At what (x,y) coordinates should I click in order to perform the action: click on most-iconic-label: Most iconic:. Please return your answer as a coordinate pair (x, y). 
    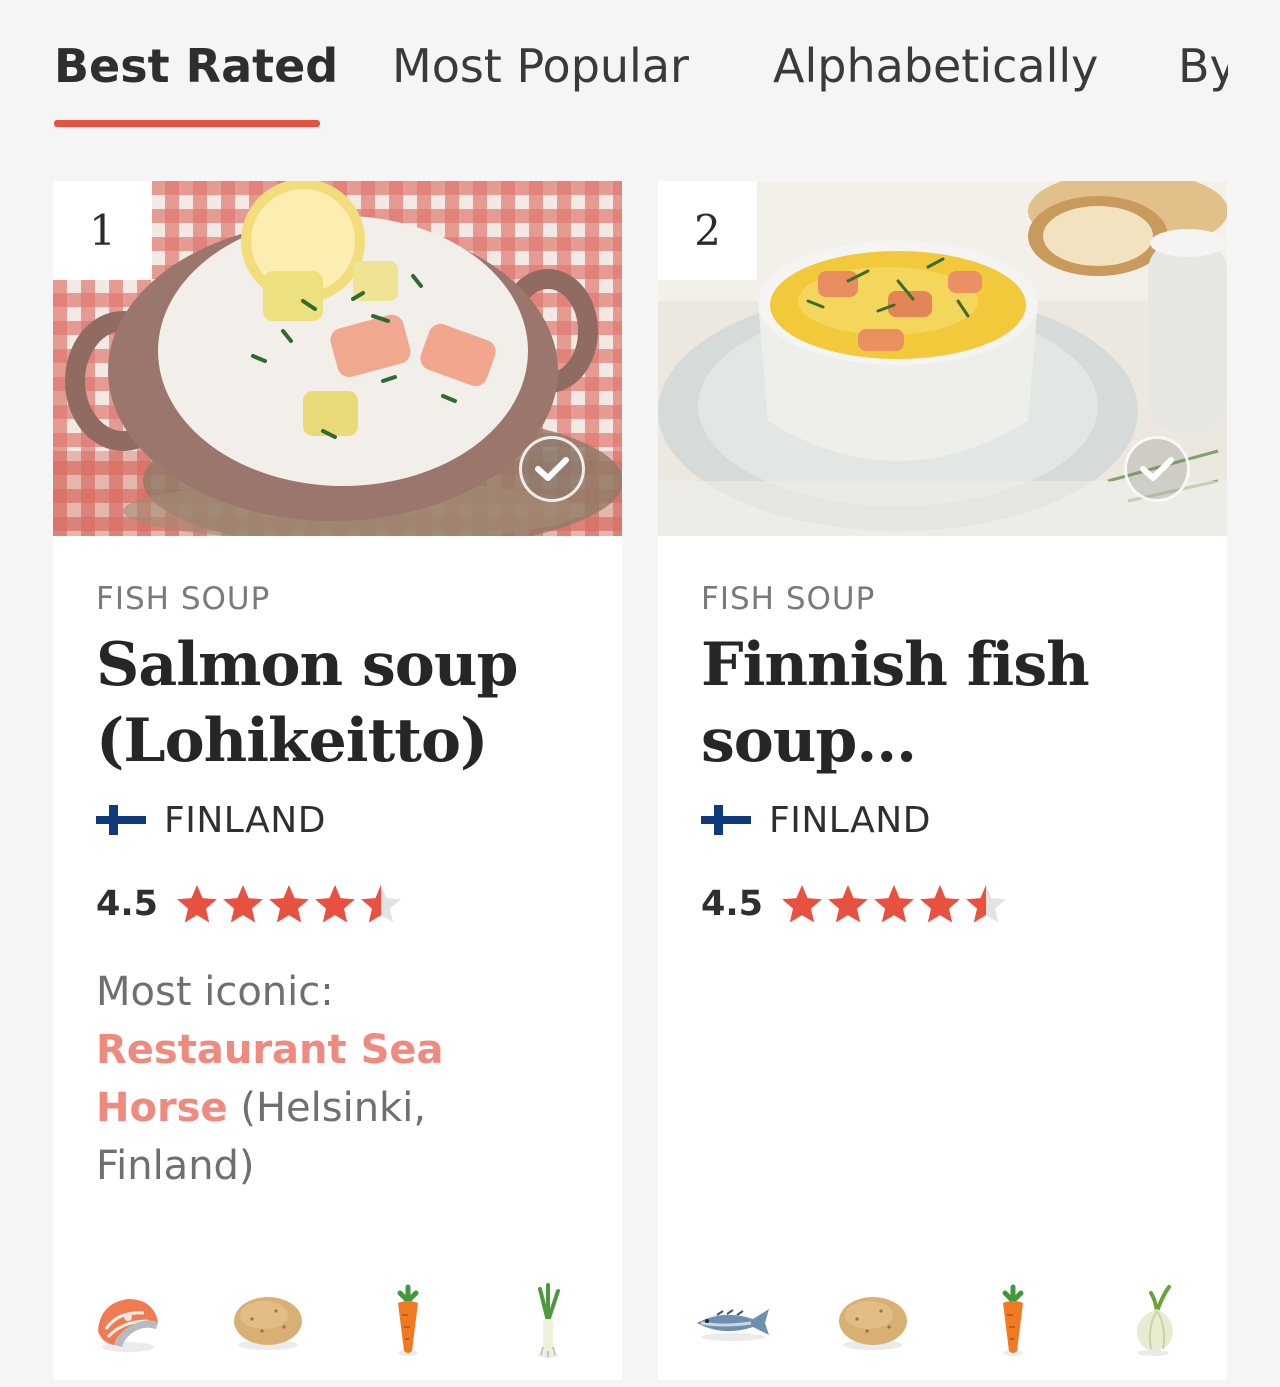
    Looking at the image, I should click on (215, 992).